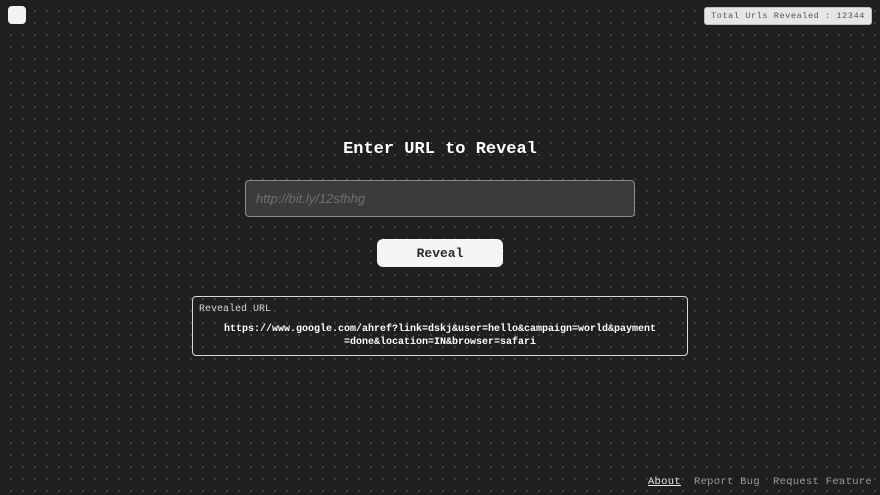 This screenshot has height=495, width=880. I want to click on url-input, so click(440, 198).